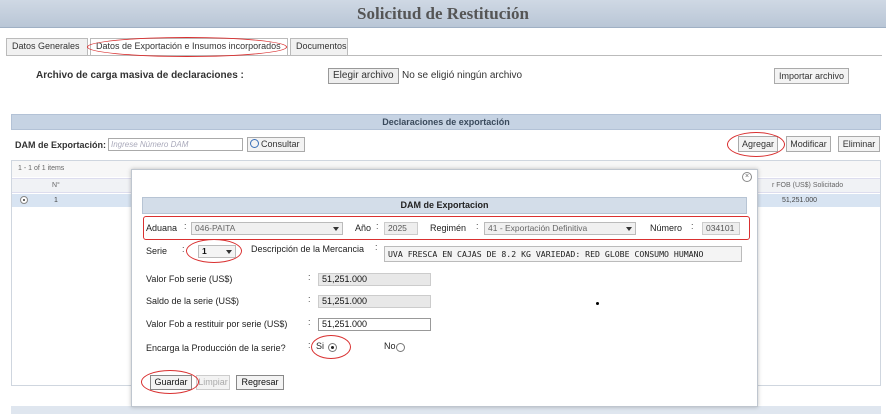  What do you see at coordinates (175, 144) in the screenshot?
I see `dam-search-input: Ingrese Número DAM` at bounding box center [175, 144].